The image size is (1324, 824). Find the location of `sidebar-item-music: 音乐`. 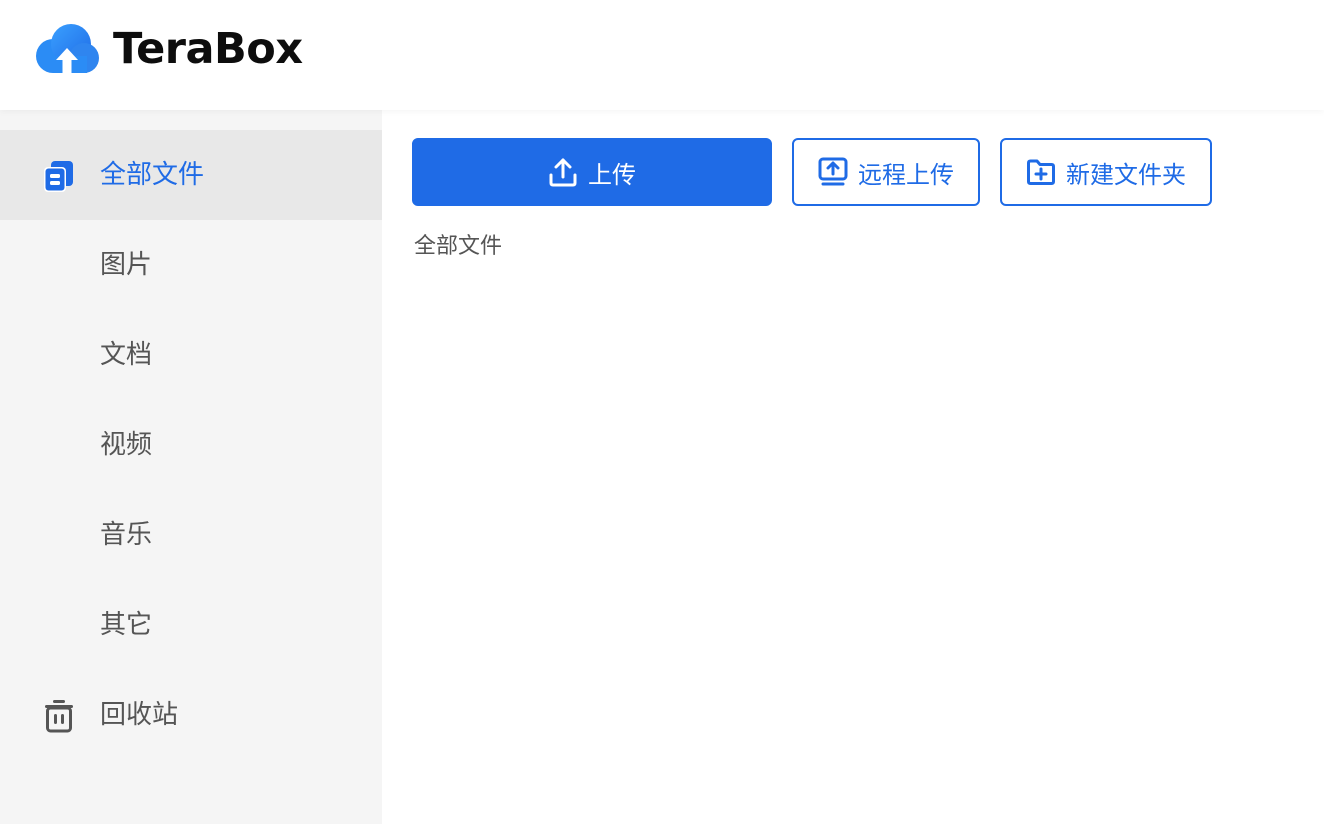

sidebar-item-music: 音乐 is located at coordinates (191, 535).